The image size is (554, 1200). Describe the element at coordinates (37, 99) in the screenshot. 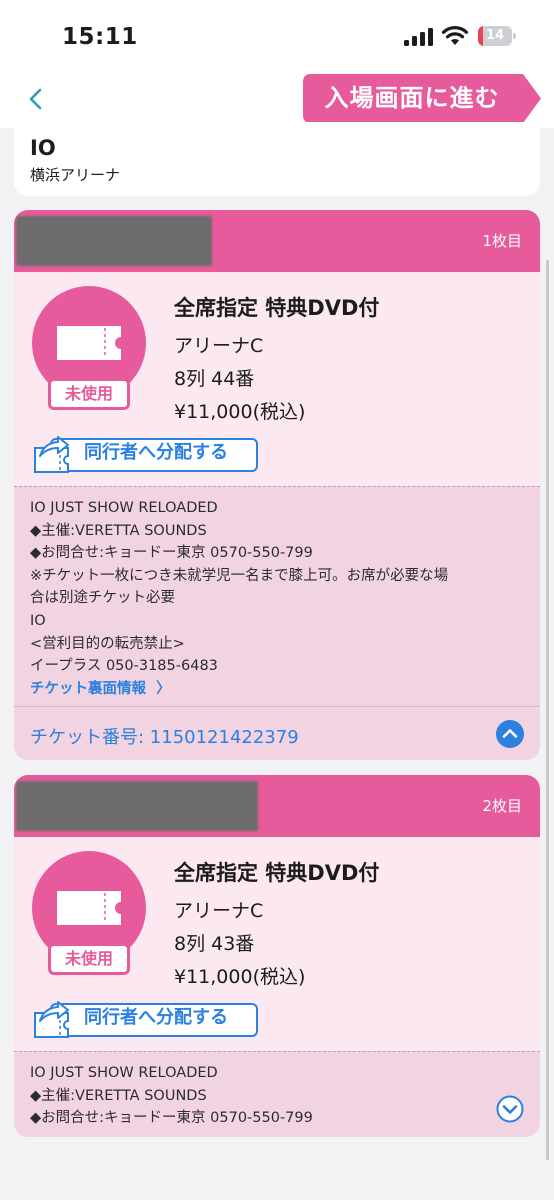

I see `back-chevron-icon` at that location.